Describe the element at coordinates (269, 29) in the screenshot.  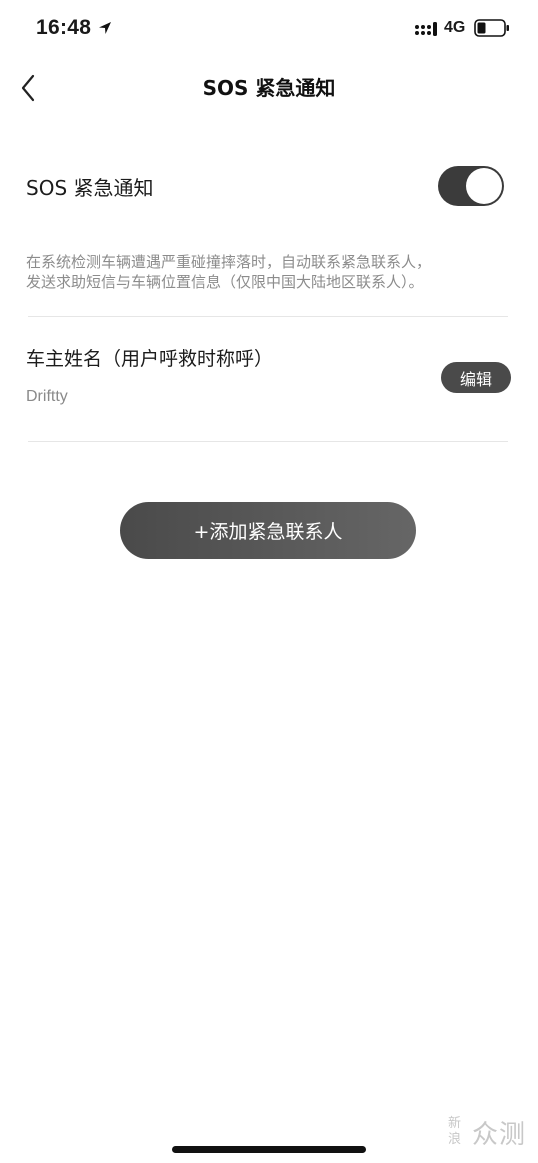
I see `status-bar: 16:48 4G` at that location.